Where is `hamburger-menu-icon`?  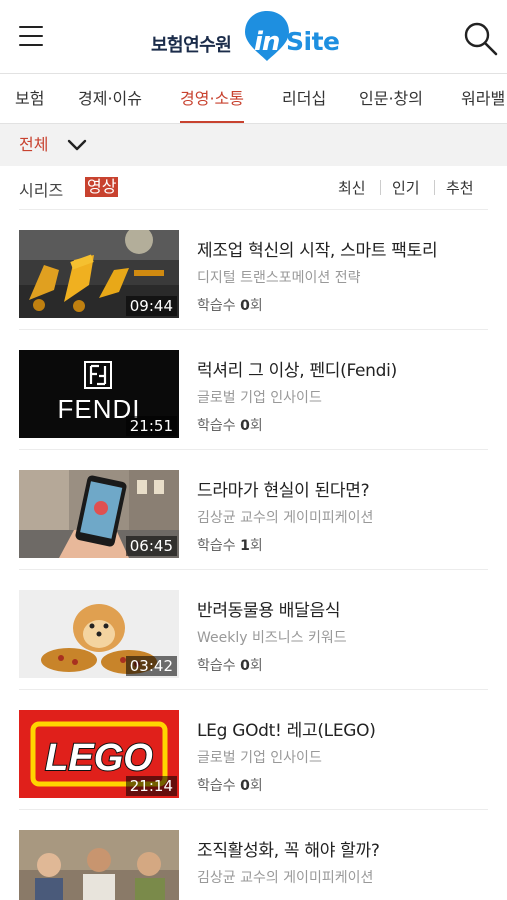
hamburger-menu-icon is located at coordinates (31, 37).